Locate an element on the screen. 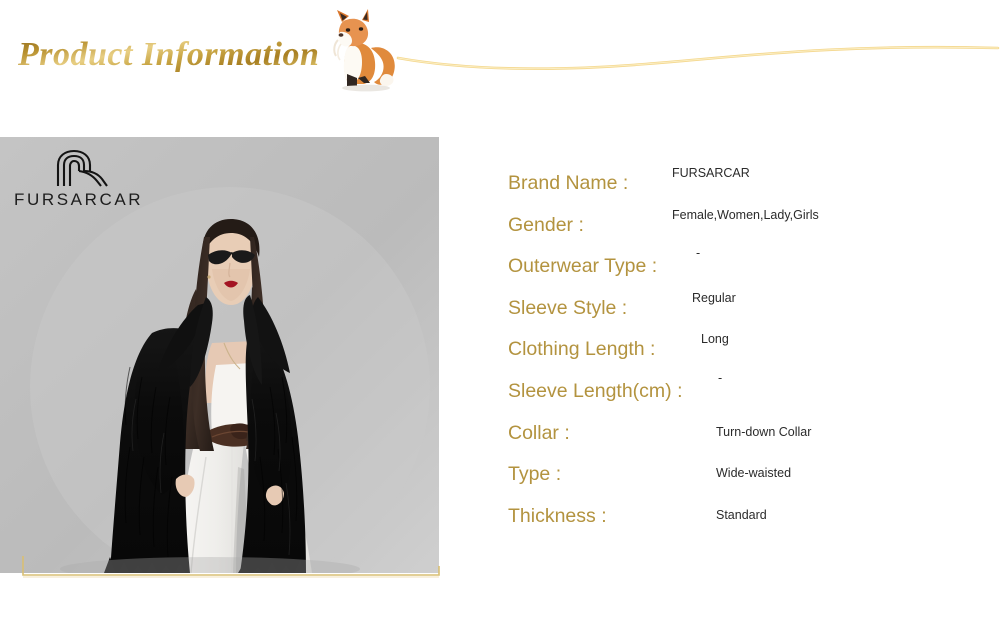 The image size is (1000, 631). spec-value: Female,Women,Lady,Girls is located at coordinates (745, 214).